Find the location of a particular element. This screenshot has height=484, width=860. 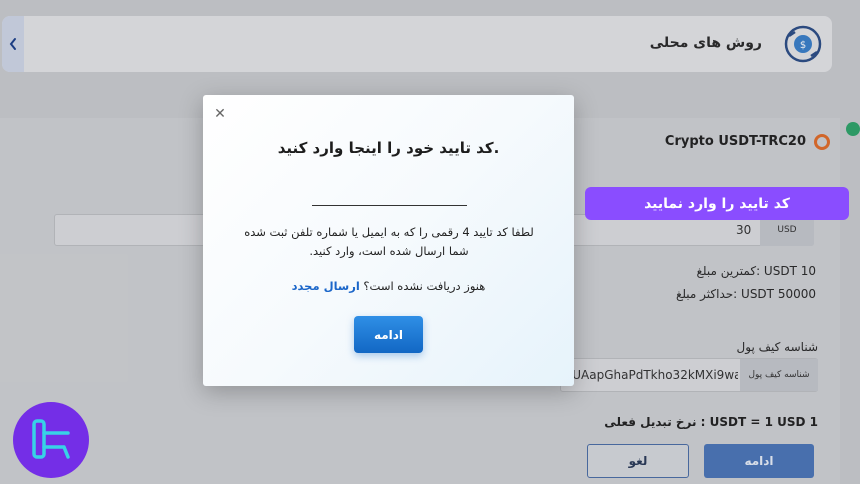

resend-prompt: هنوز دریافت نشده است؟ is located at coordinates (424, 286).